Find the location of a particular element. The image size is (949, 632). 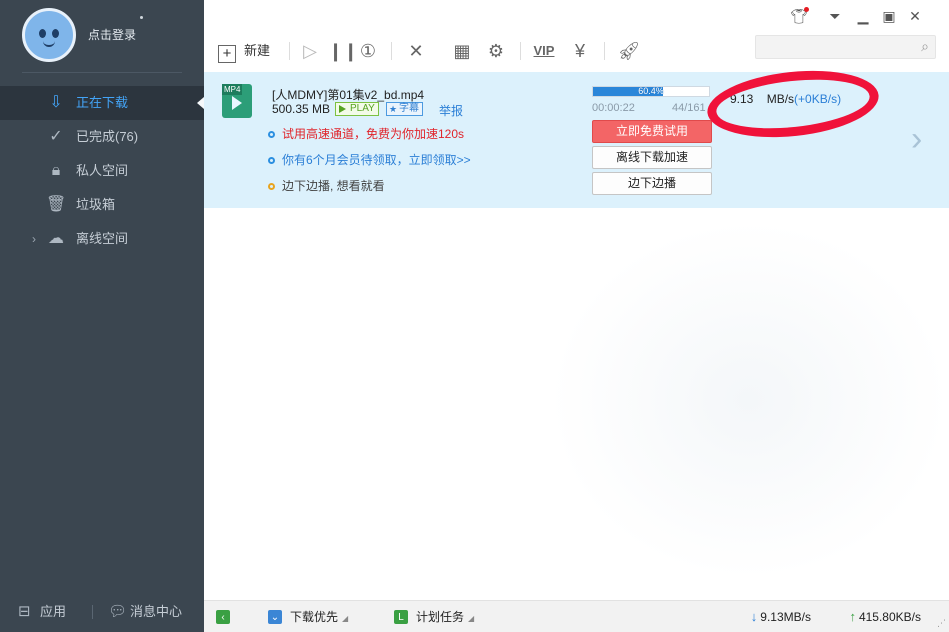

schedule-label: 计划任务 is located at coordinates (440, 617).